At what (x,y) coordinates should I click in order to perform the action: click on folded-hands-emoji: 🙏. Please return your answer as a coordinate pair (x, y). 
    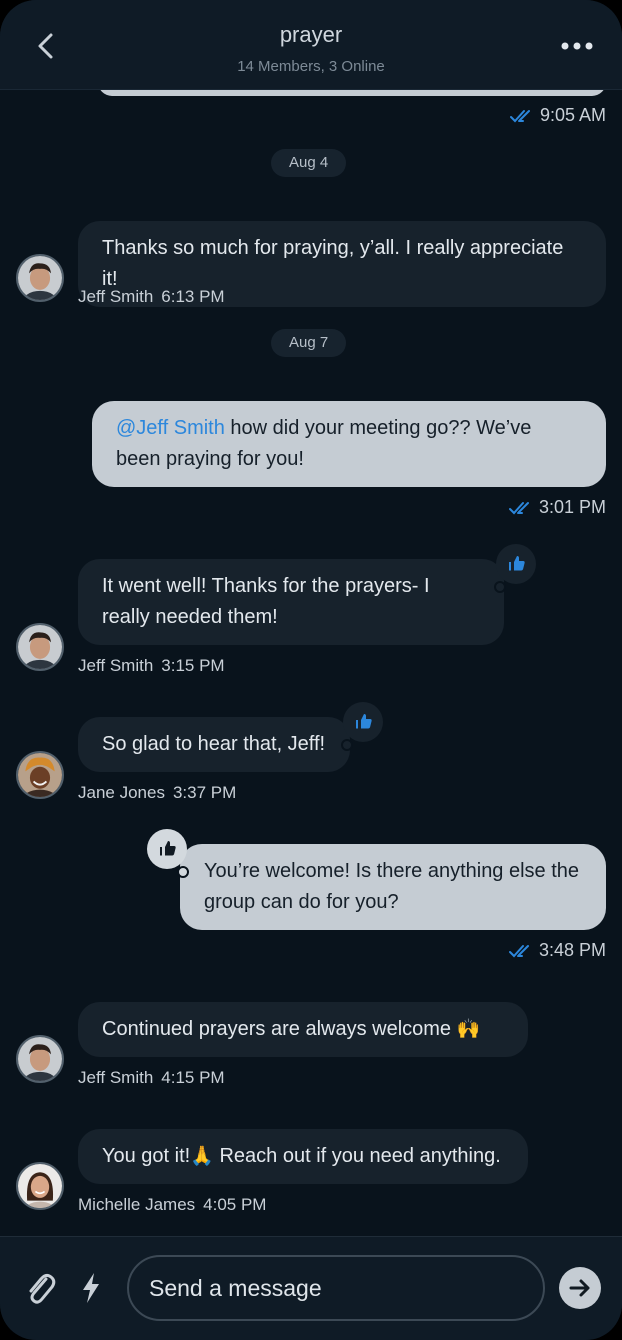
    Looking at the image, I should click on (202, 1156).